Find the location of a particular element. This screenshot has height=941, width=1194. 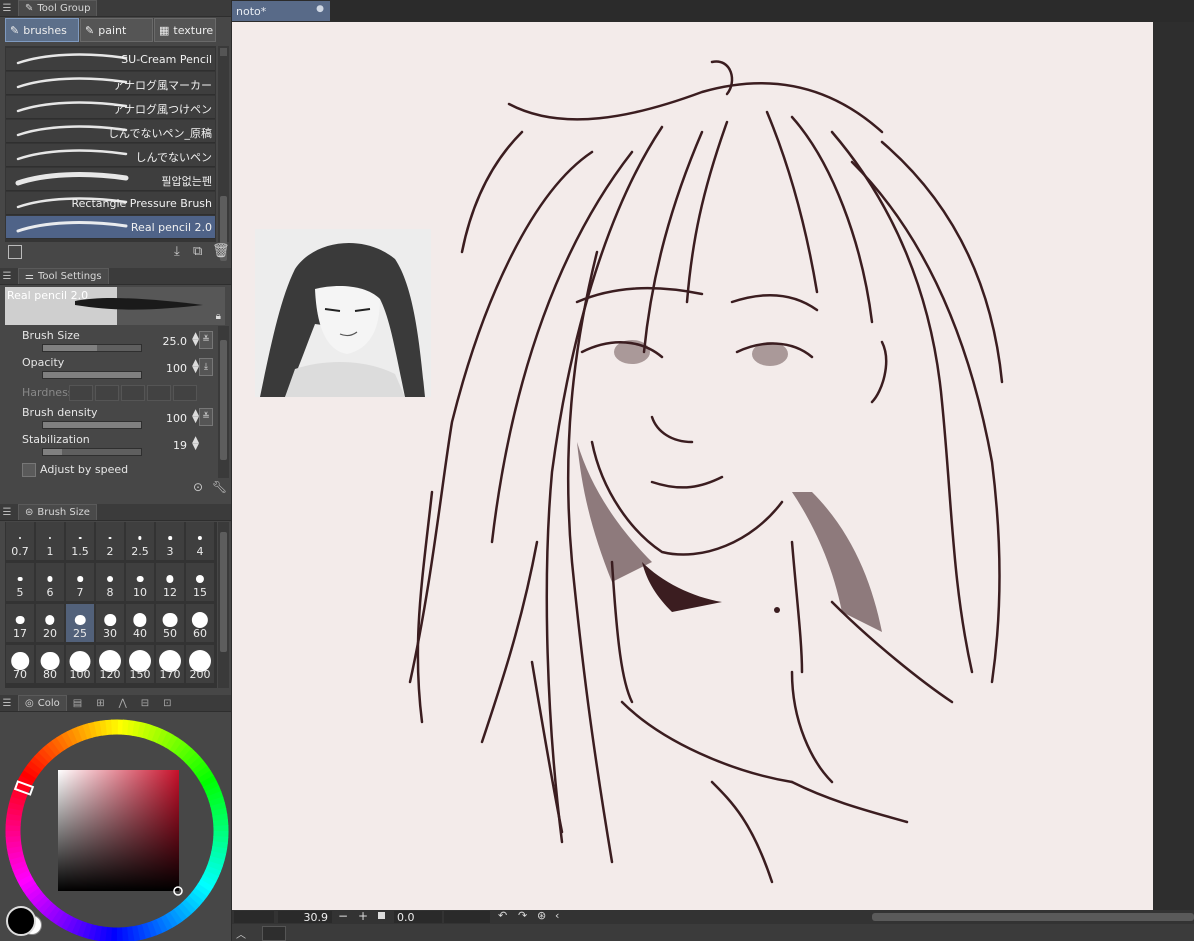

brush-list-scrollbar is located at coordinates (223, 153).